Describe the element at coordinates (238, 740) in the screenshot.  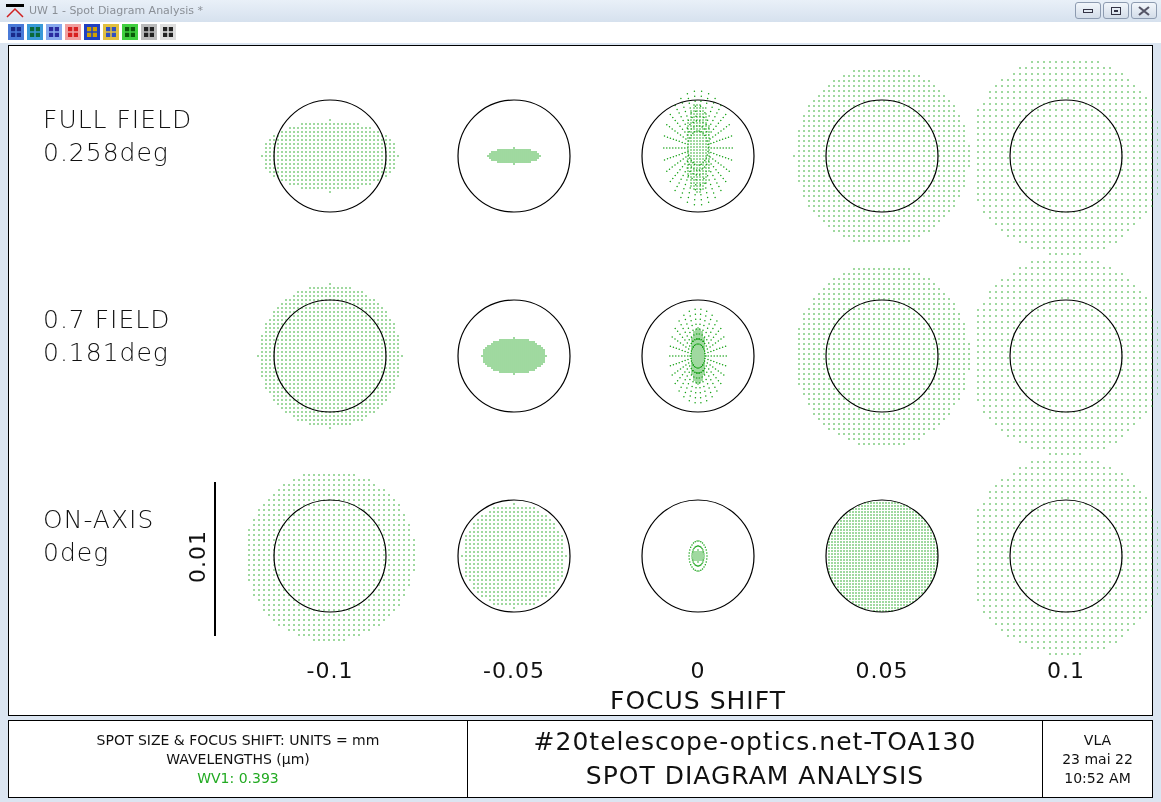
I see `units-text: SPOT SIZE & FOCUS SHIFT: UNITS = mm` at that location.